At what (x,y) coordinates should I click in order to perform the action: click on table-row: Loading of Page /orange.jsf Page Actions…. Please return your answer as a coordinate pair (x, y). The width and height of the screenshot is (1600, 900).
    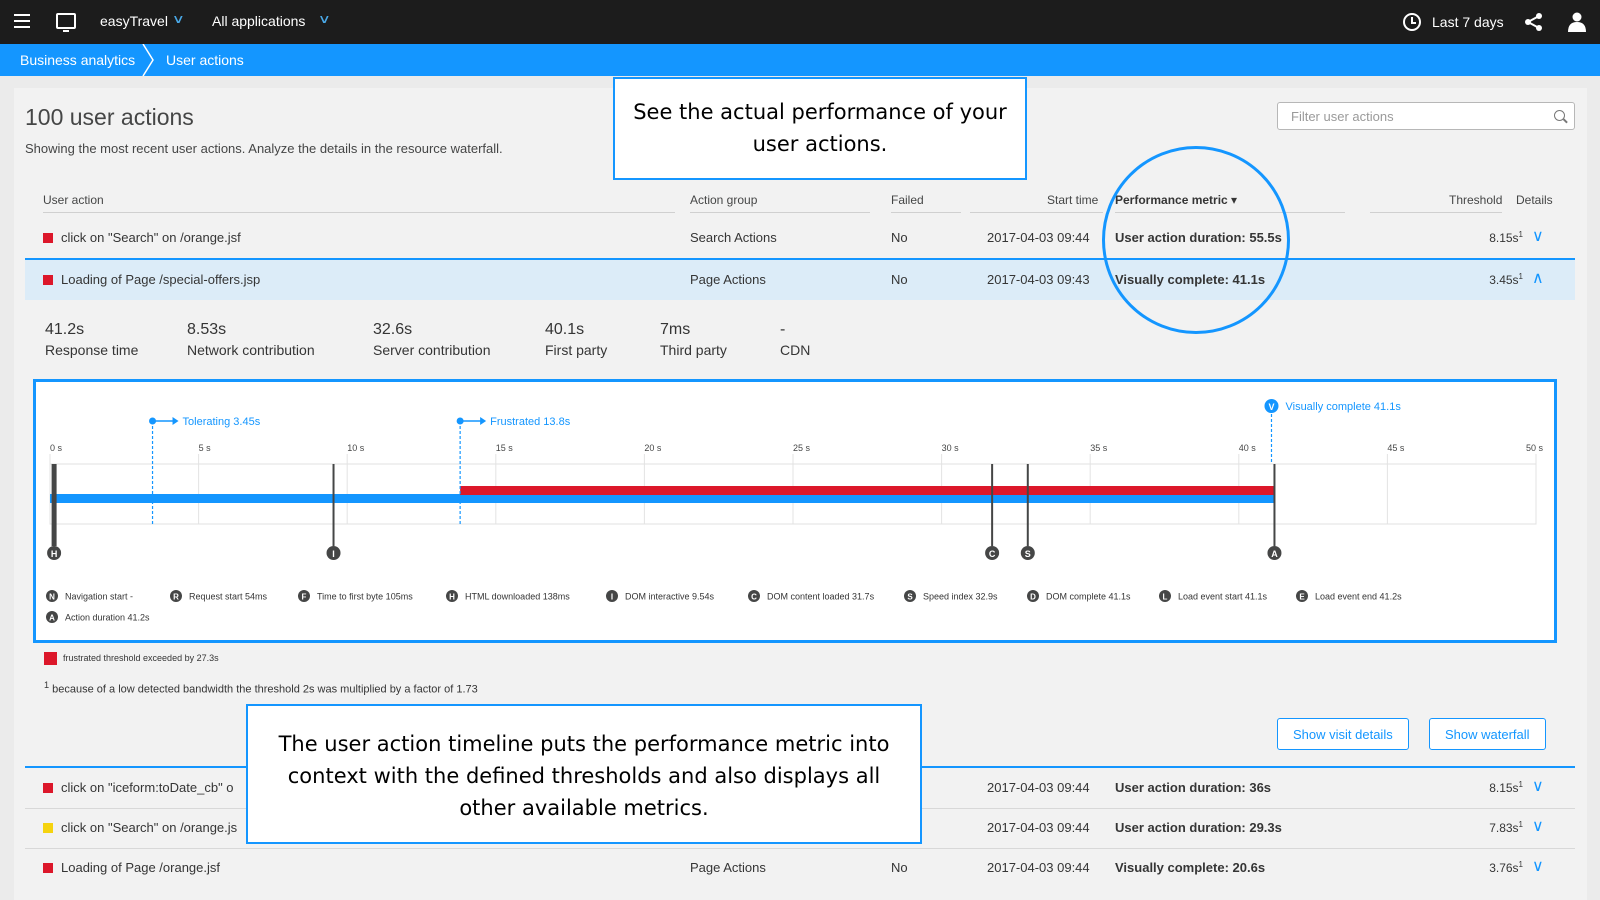
    Looking at the image, I should click on (800, 868).